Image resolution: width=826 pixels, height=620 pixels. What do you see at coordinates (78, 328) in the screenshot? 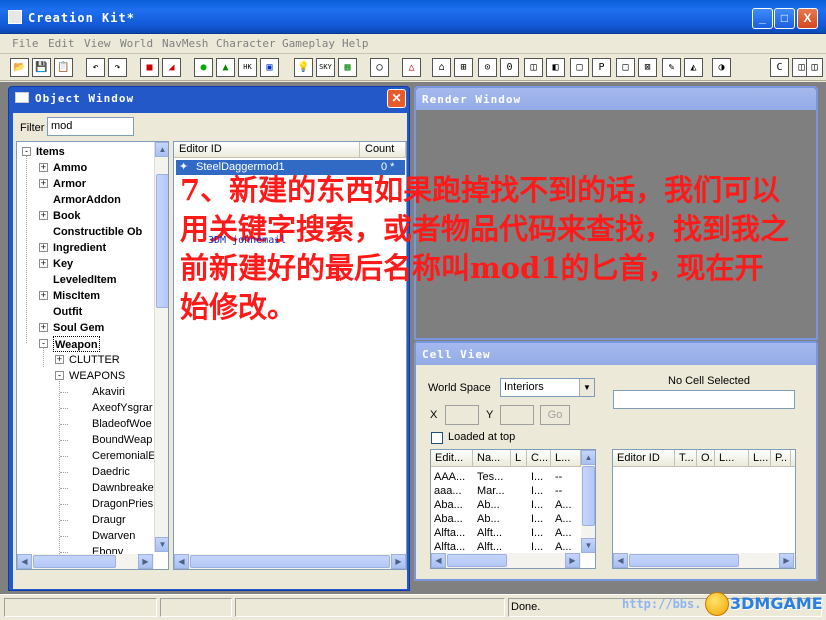
I see `tree-item: Soul Gem` at bounding box center [78, 328].